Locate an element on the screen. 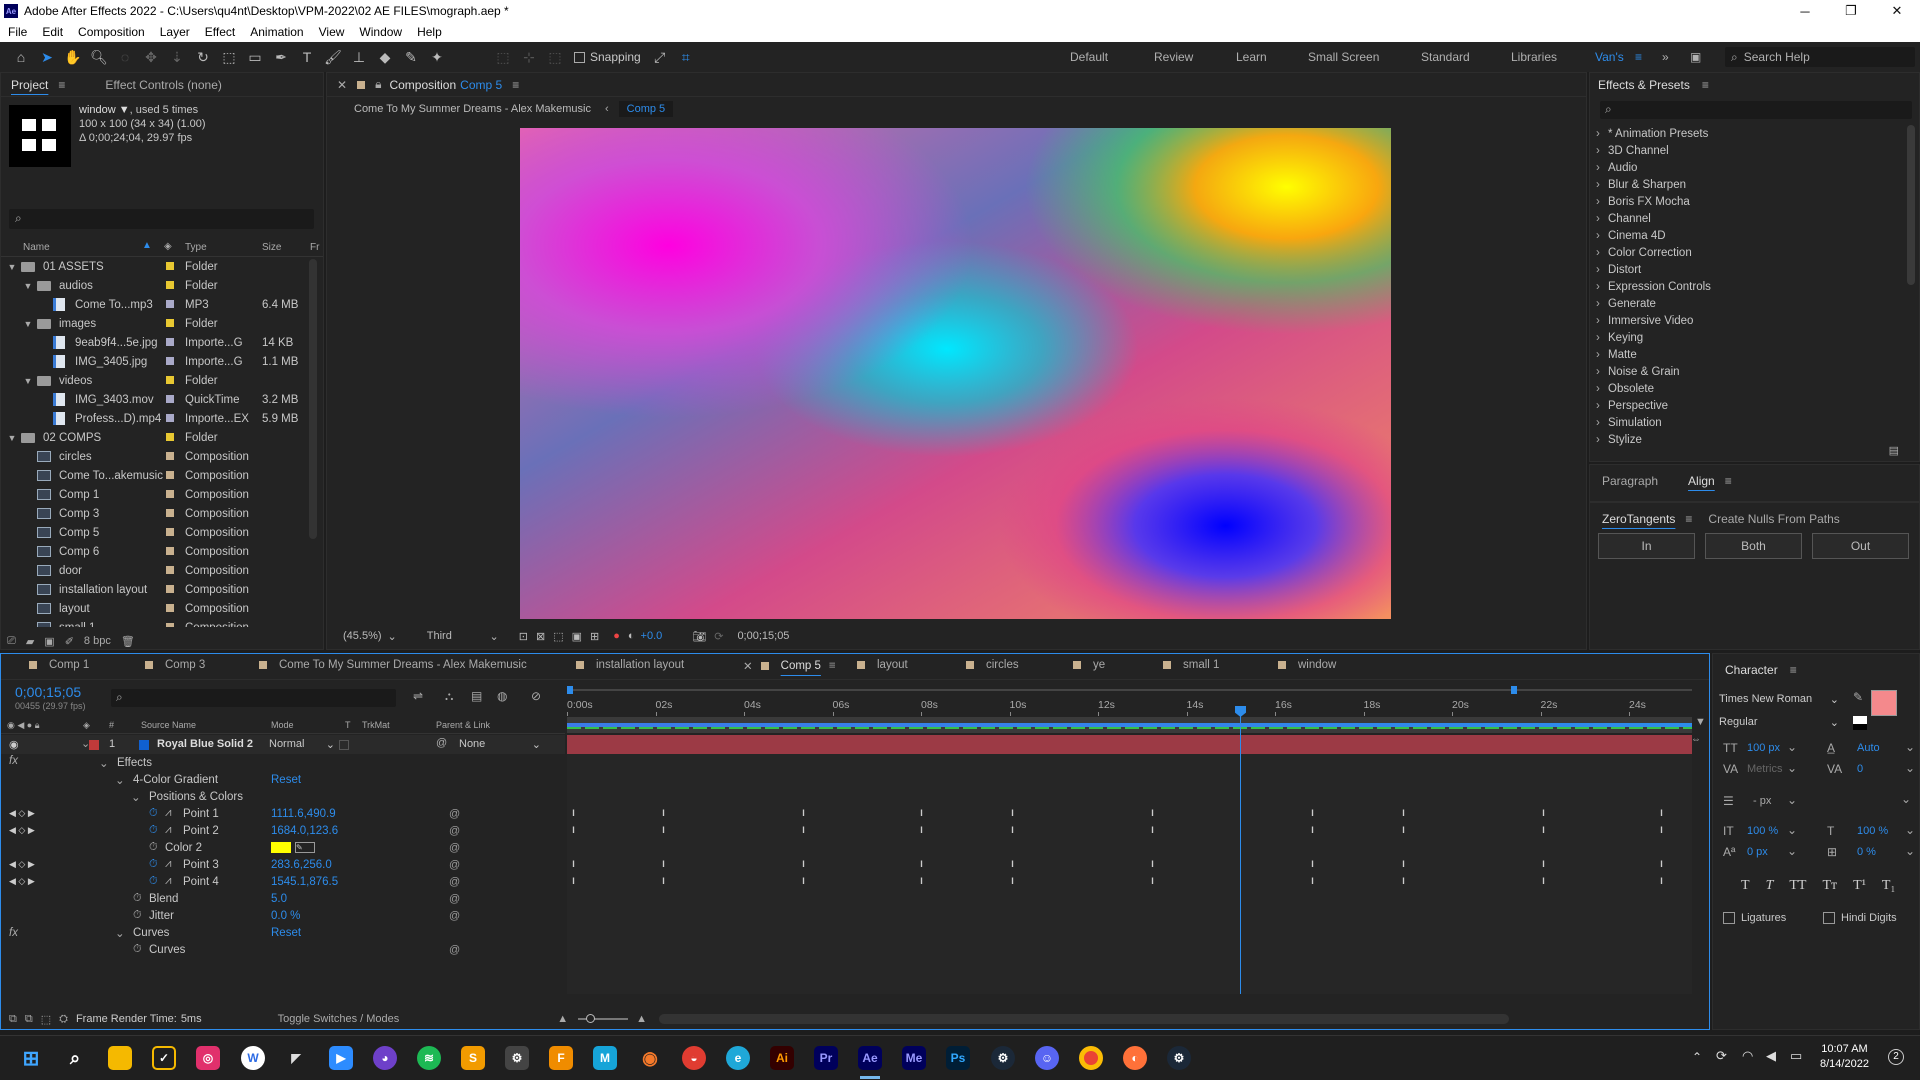 This screenshot has height=1080, width=1920. property-value: 1684.0,123.6 is located at coordinates (304, 831).